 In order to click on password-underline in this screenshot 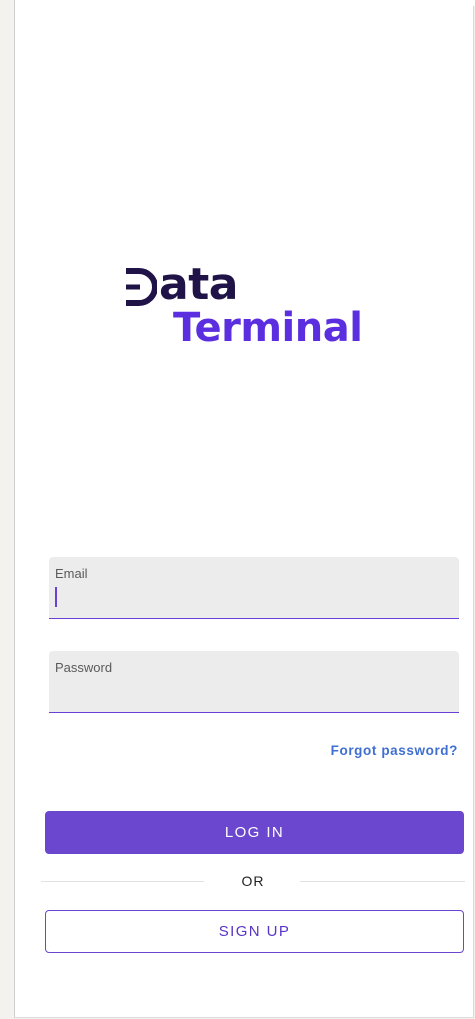, I will do `click(254, 712)`.